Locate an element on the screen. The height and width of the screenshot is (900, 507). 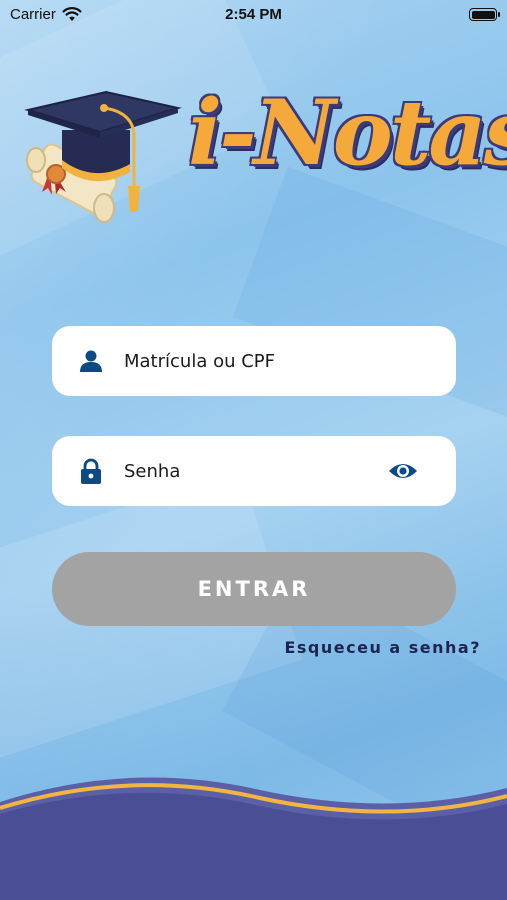
password-input is located at coordinates (274, 471).